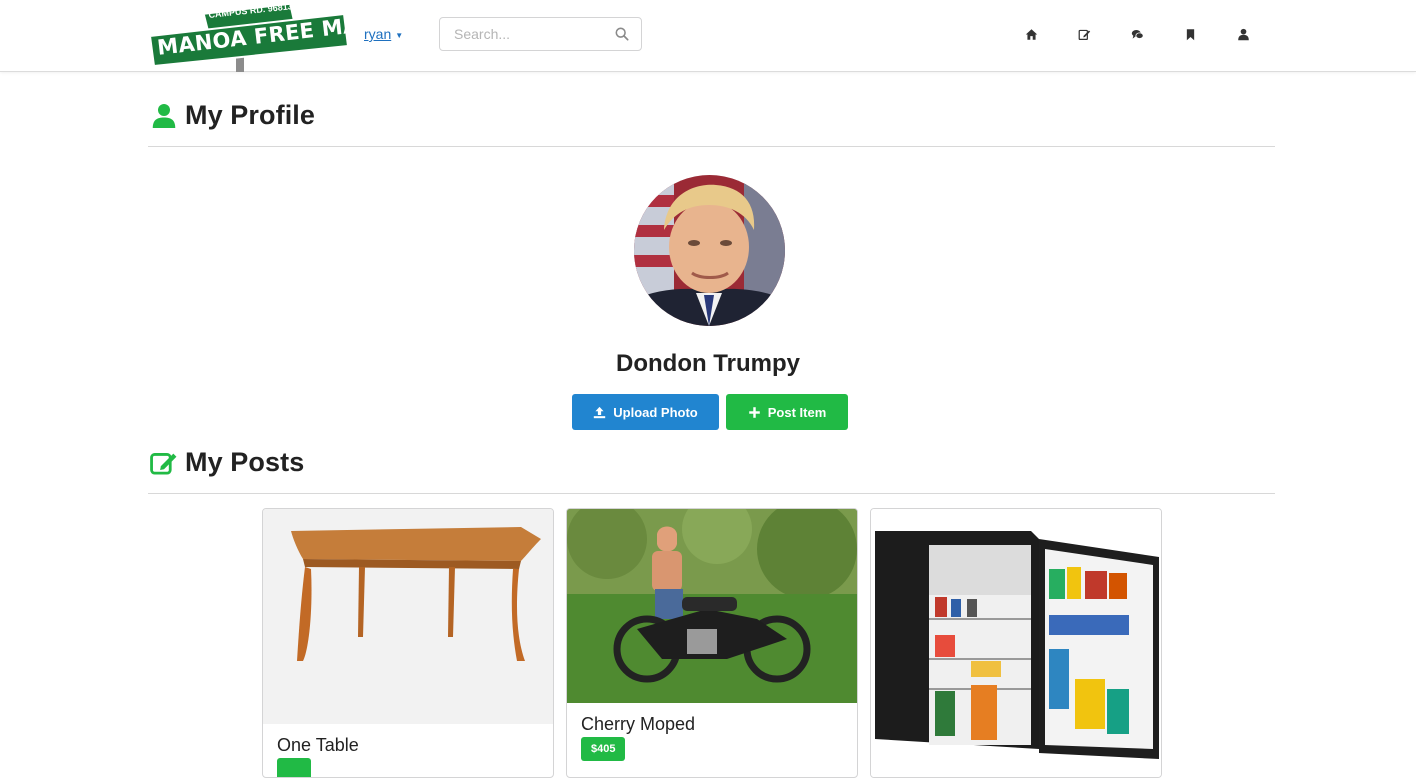 Image resolution: width=1416 pixels, height=778 pixels. I want to click on post-card-table: One Table, so click(408, 643).